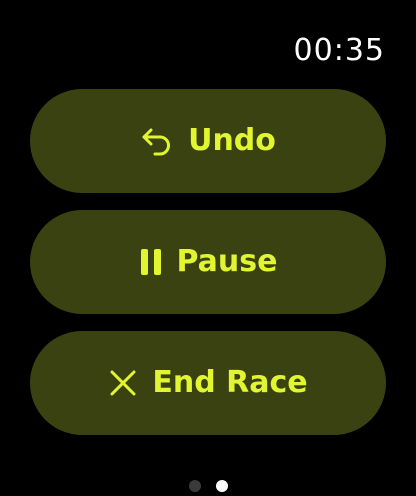 The width and height of the screenshot is (416, 496). What do you see at coordinates (232, 140) in the screenshot?
I see `undo-label: Undo` at bounding box center [232, 140].